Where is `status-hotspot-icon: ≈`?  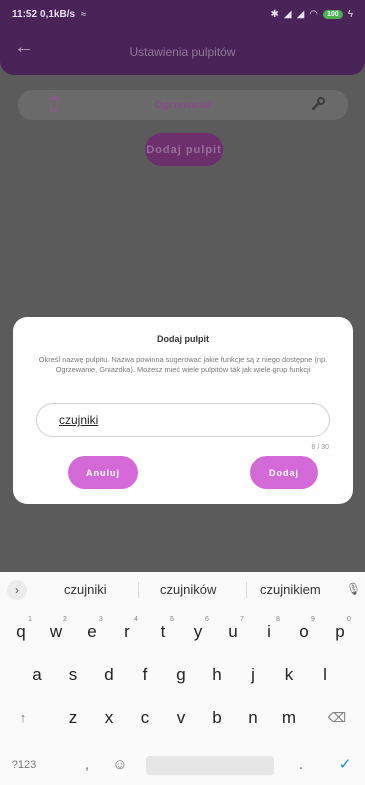
status-hotspot-icon: ≈ is located at coordinates (84, 14).